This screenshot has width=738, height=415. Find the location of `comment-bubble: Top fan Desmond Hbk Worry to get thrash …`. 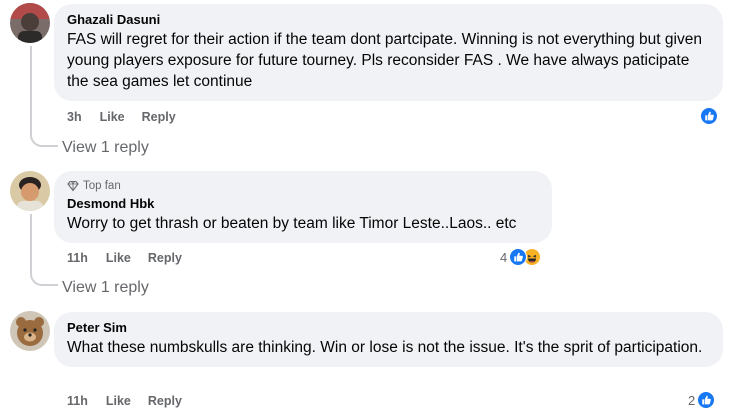

comment-bubble: Top fan Desmond Hbk Worry to get thrash … is located at coordinates (303, 207).